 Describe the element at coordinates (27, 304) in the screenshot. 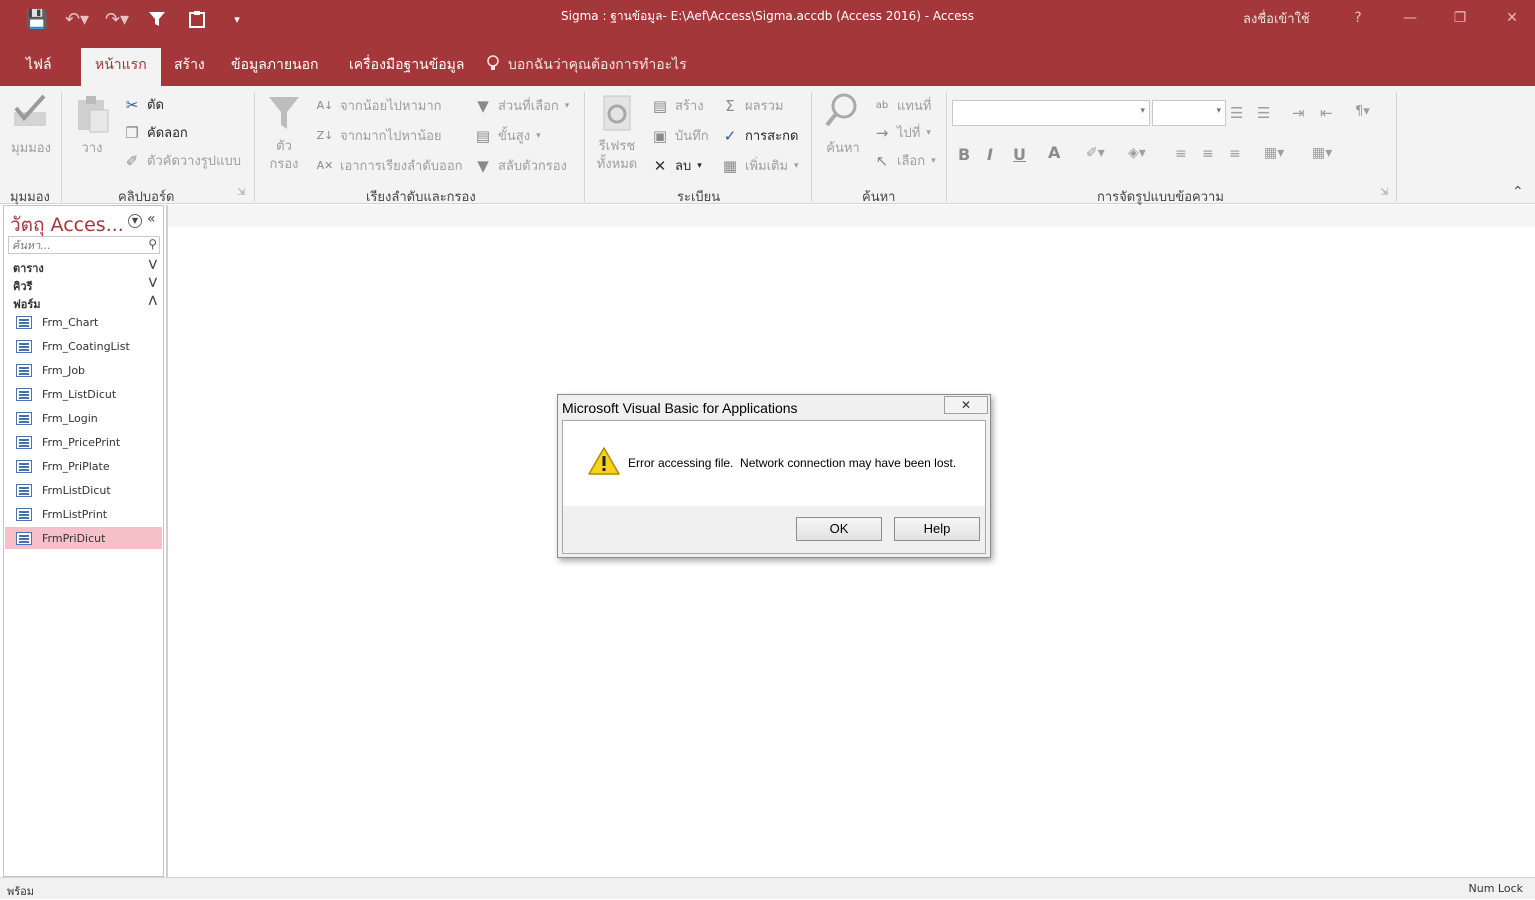

I see `nav-category-label: ฟอร์ม` at that location.